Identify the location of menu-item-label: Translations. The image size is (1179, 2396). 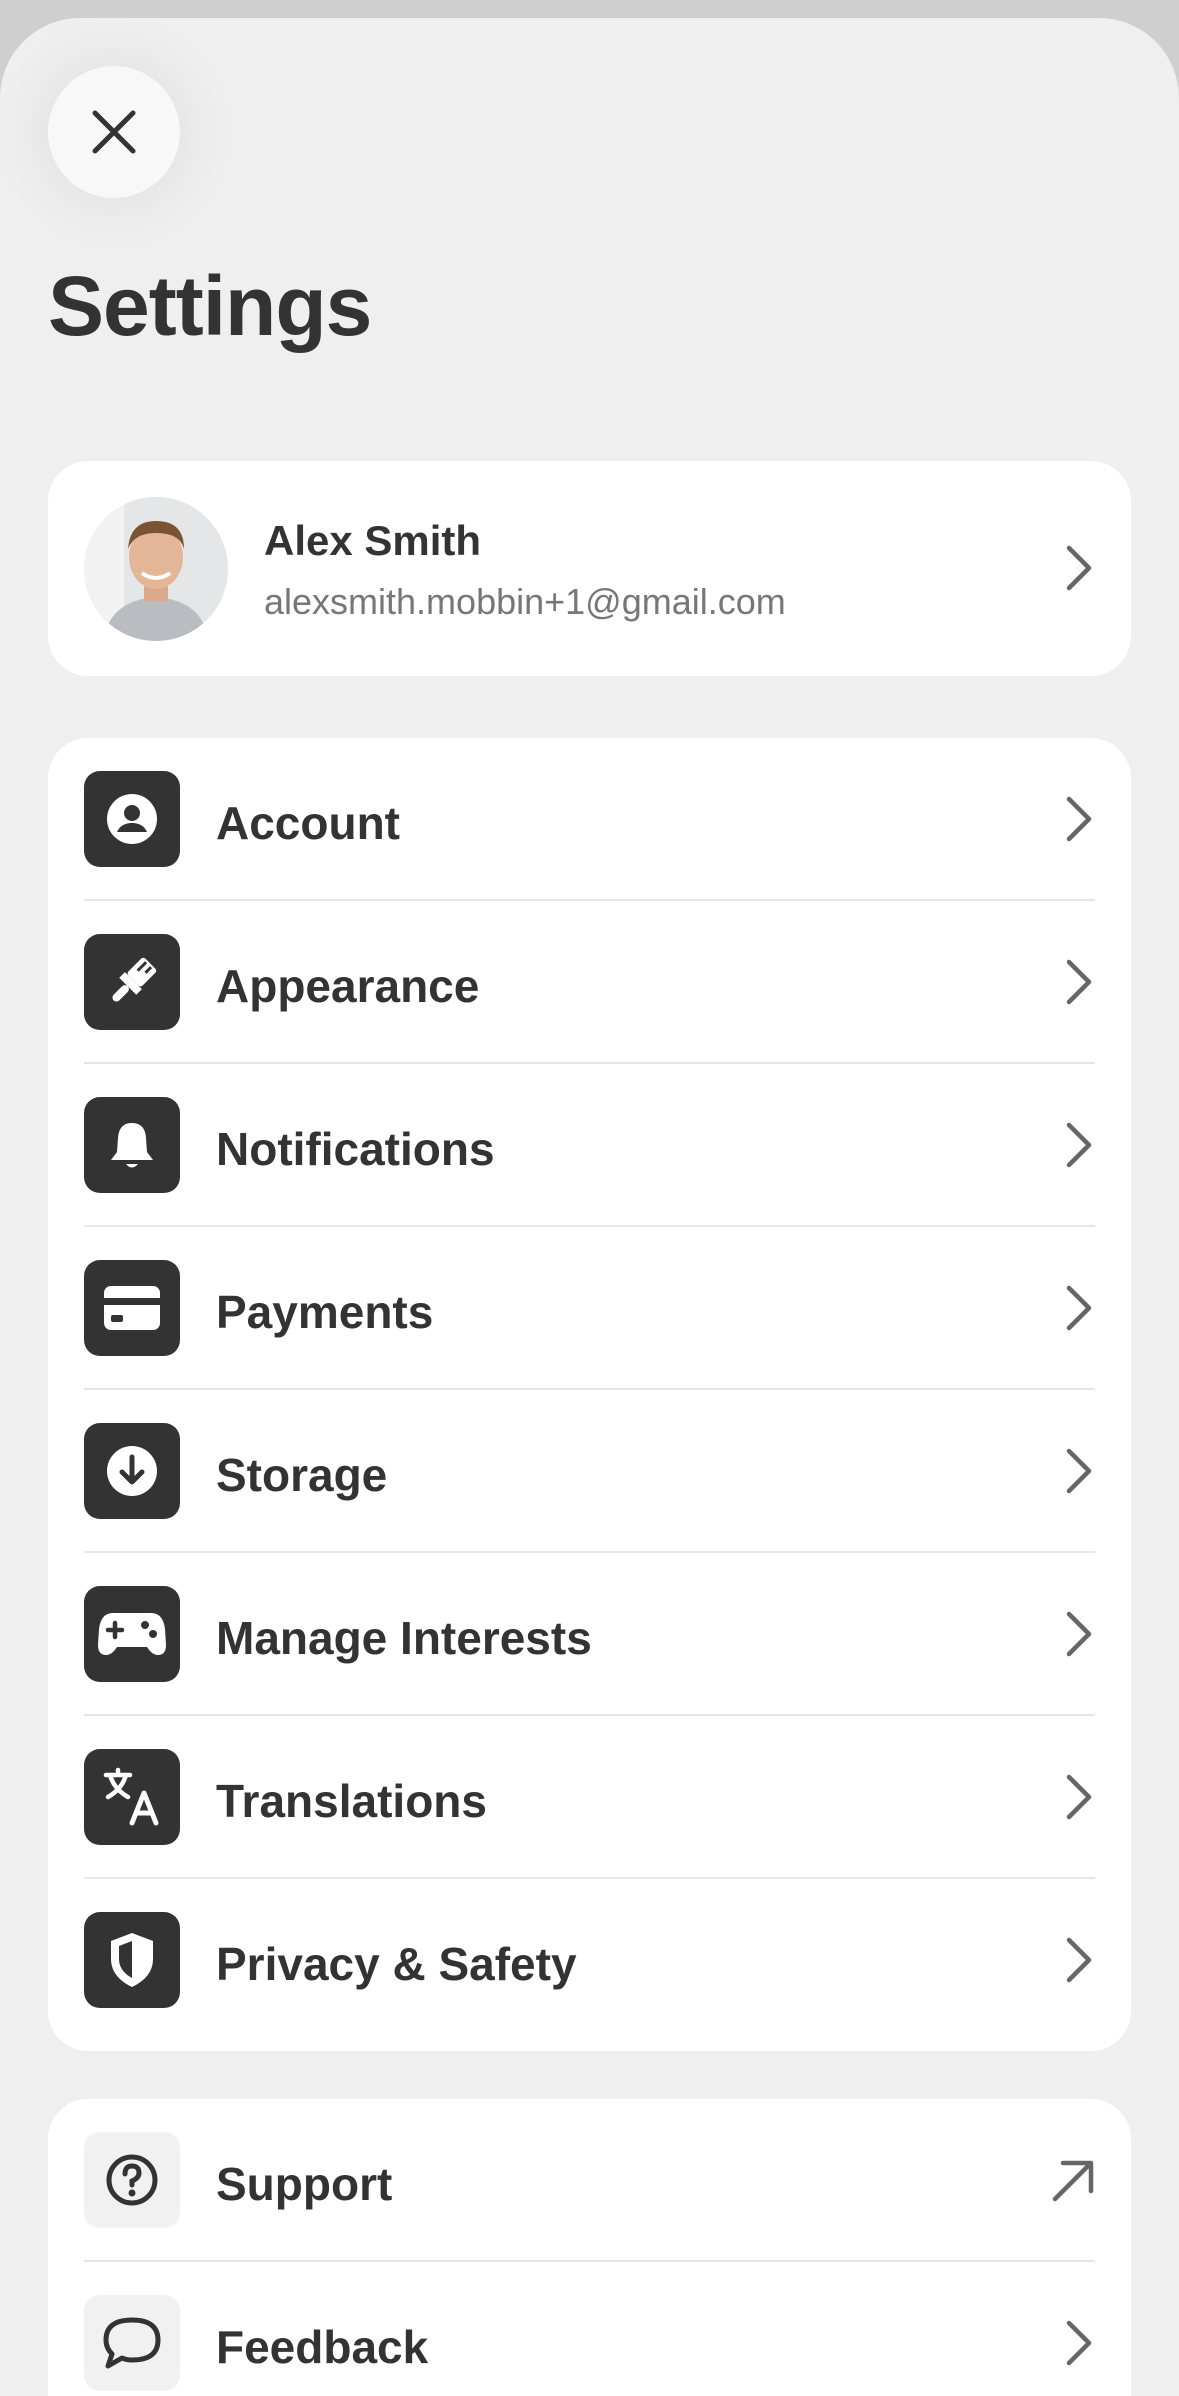
(351, 1801).